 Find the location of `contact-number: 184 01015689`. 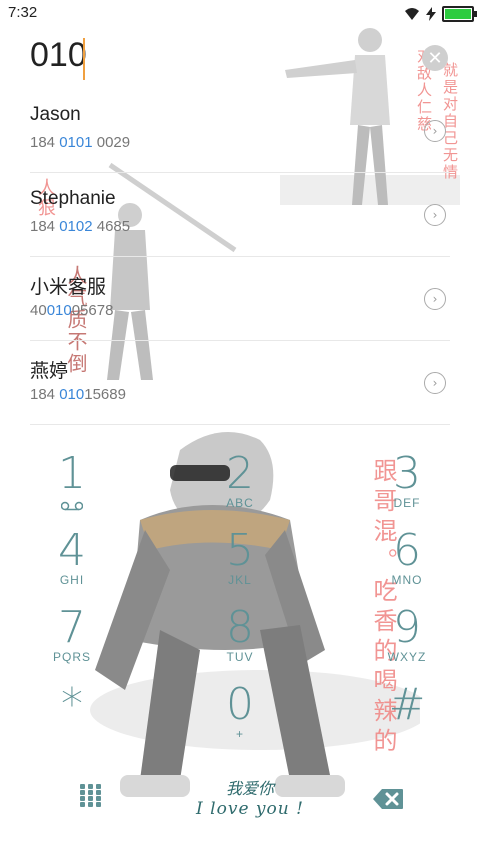

contact-number: 184 01015689 is located at coordinates (78, 394).